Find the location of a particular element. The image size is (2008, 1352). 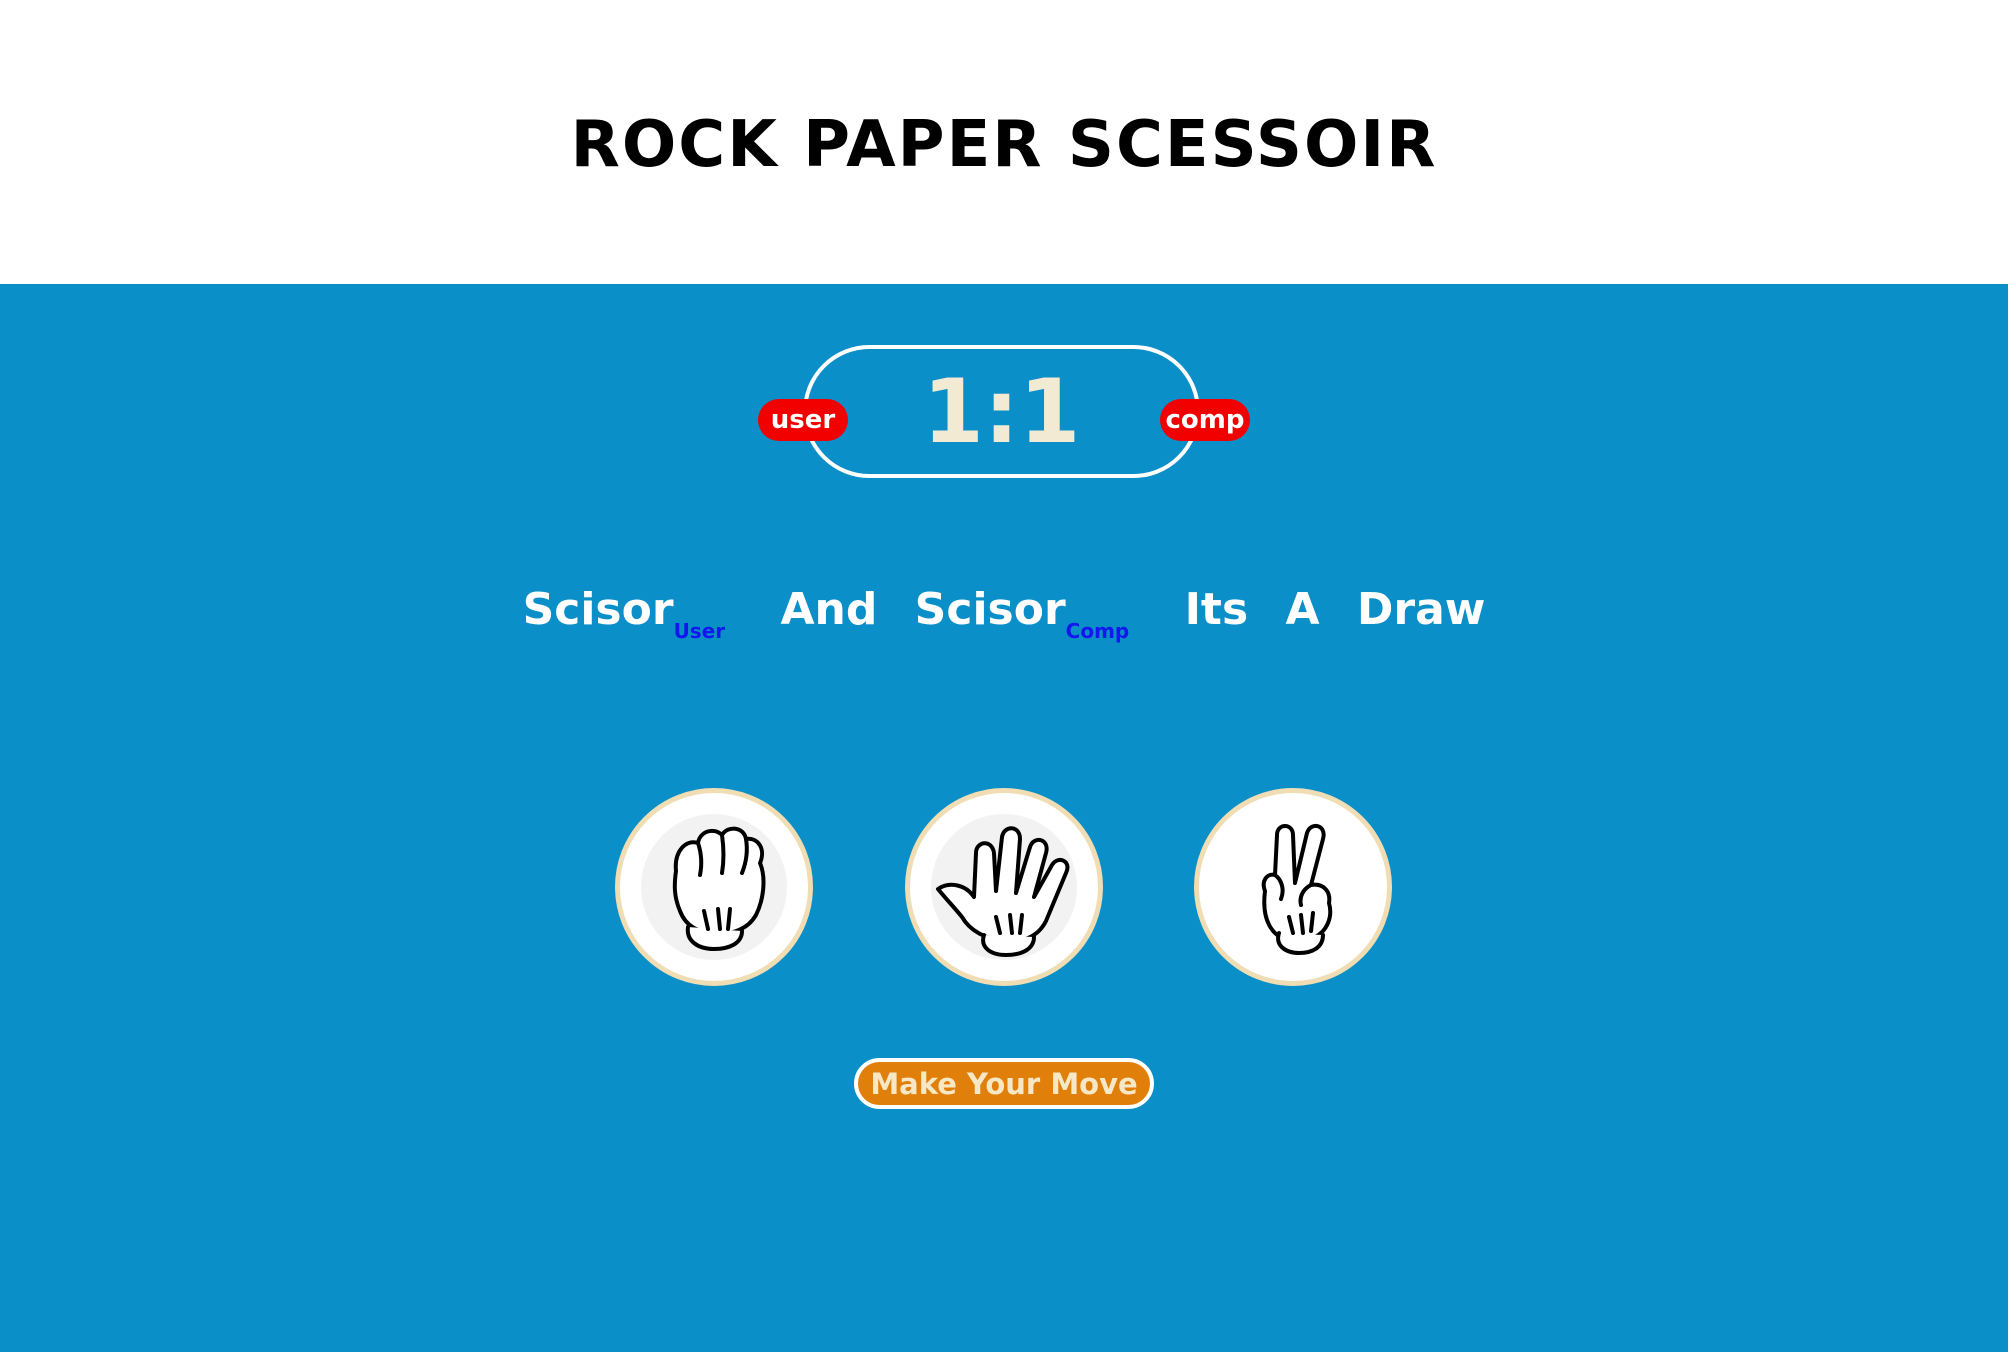

paper-hand-icon is located at coordinates (1003, 891).